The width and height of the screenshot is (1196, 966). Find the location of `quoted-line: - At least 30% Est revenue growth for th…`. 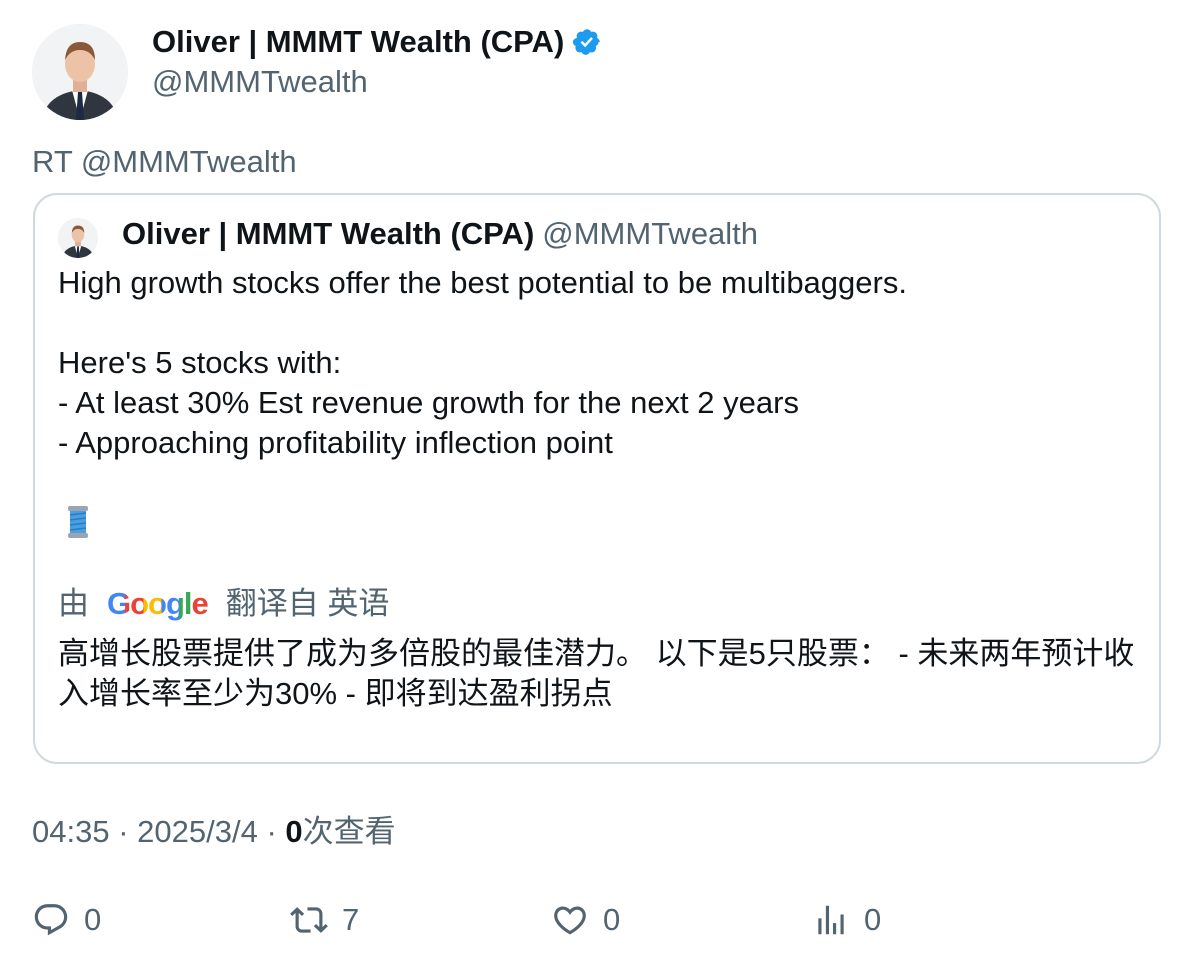

quoted-line: - At least 30% Est revenue growth for th… is located at coordinates (428, 402).